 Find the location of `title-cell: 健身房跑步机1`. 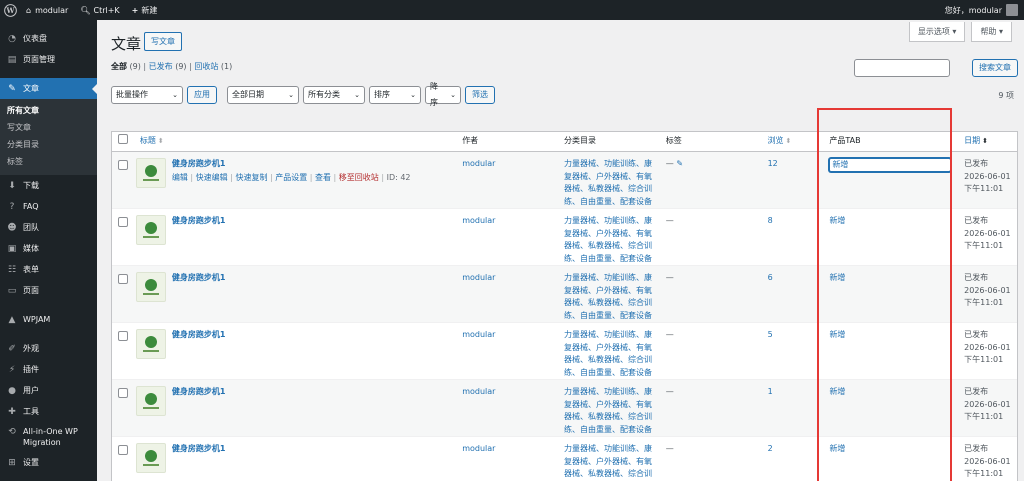

title-cell: 健身房跑步机1 is located at coordinates (315, 459).